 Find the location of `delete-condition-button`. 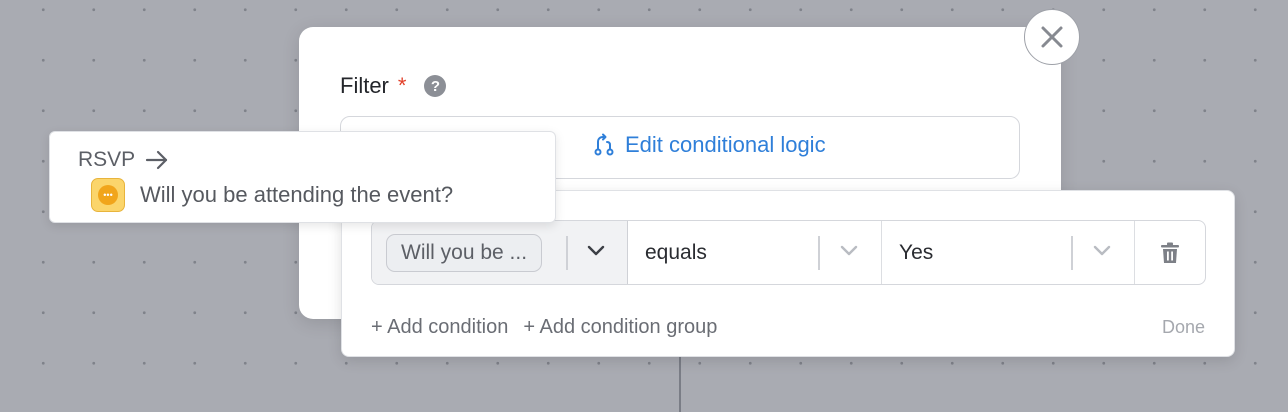

delete-condition-button is located at coordinates (1170, 252).